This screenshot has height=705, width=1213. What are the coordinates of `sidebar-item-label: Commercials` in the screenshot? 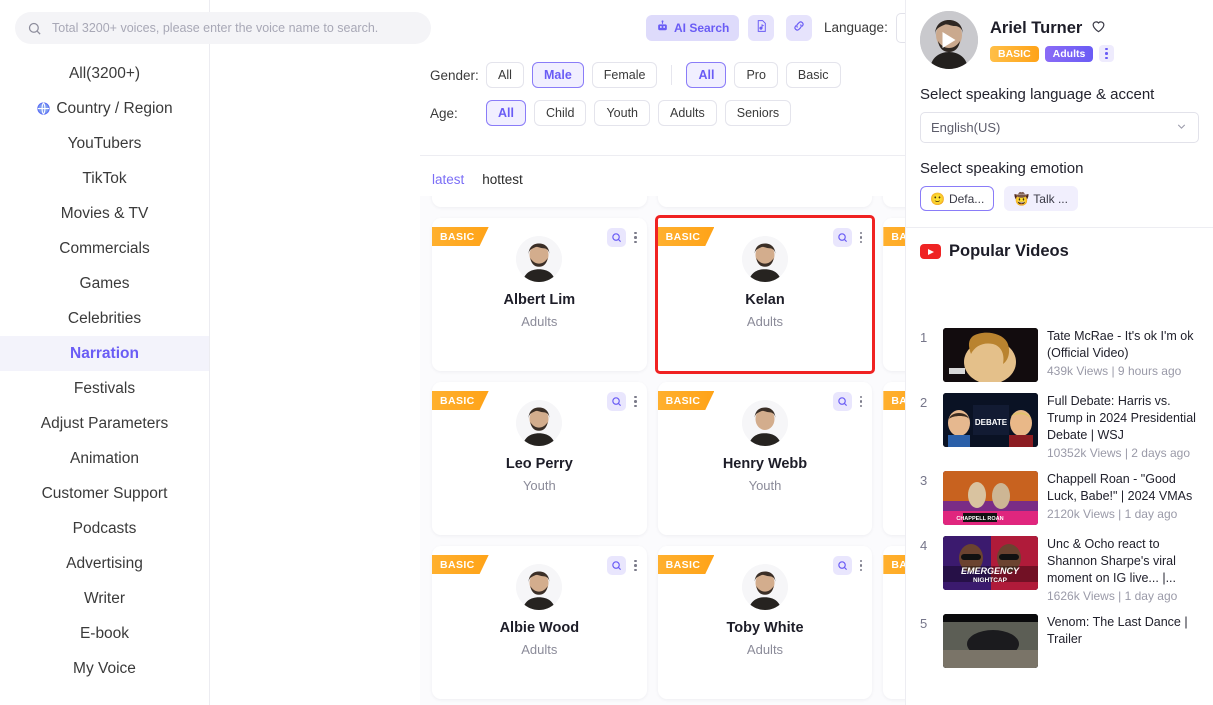 It's located at (104, 248).